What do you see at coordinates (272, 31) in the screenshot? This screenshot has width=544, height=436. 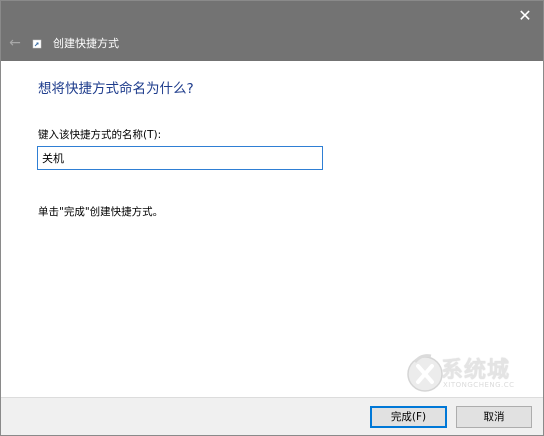 I see `title-bar: ✕ ← 创建快捷方式` at bounding box center [272, 31].